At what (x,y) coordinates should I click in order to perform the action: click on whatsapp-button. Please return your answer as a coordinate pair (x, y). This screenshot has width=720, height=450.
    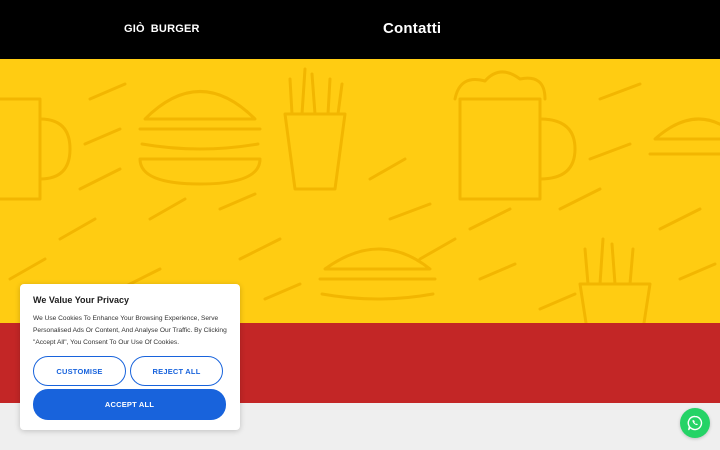
    Looking at the image, I should click on (695, 423).